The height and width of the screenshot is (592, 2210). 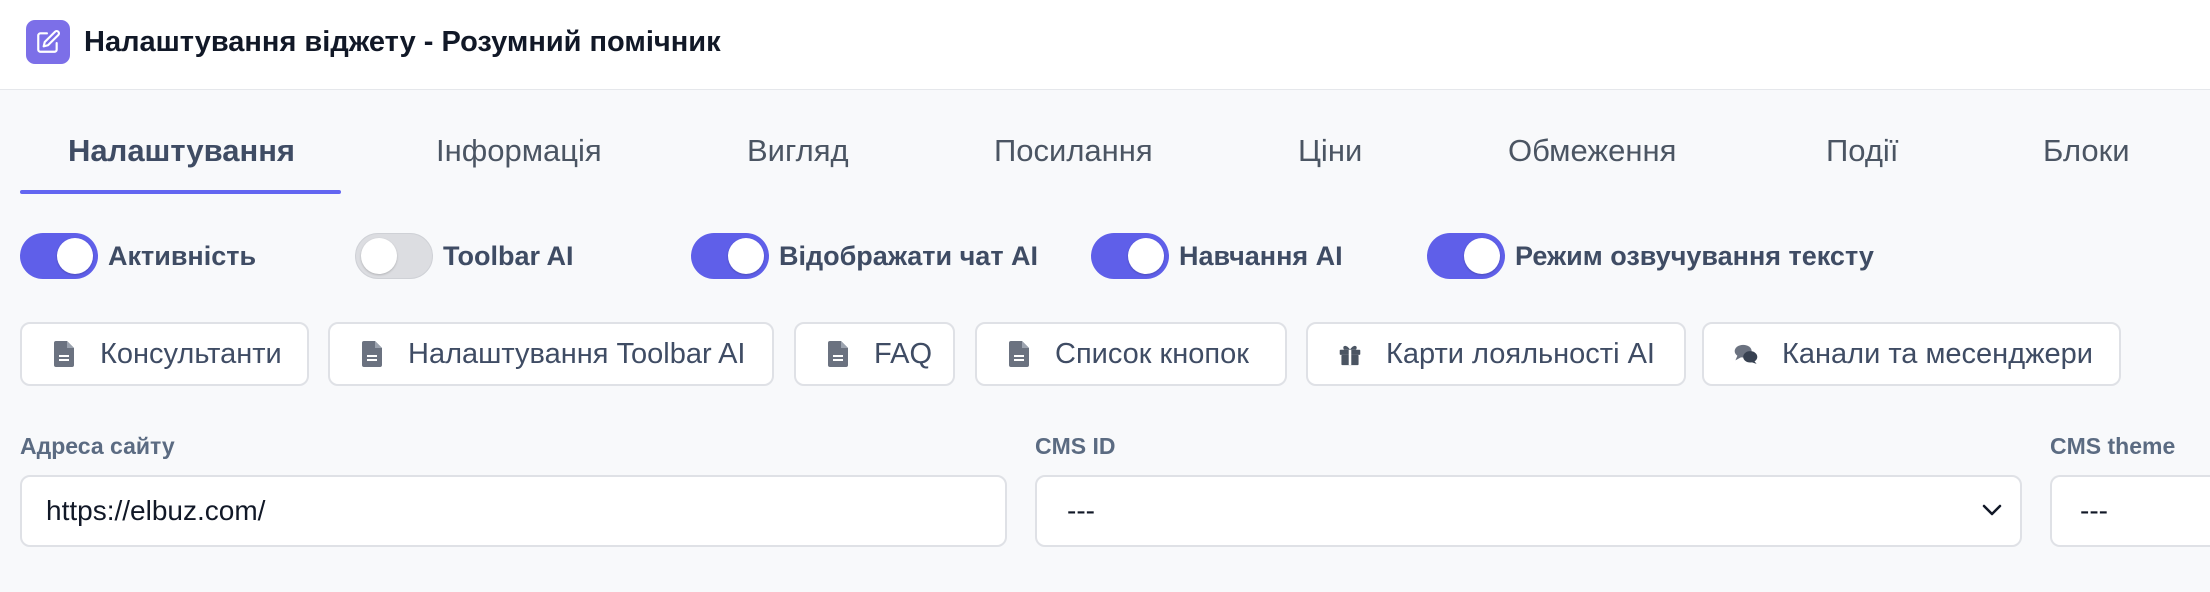 I want to click on site-address-label: Адреса сайту, so click(x=97, y=446).